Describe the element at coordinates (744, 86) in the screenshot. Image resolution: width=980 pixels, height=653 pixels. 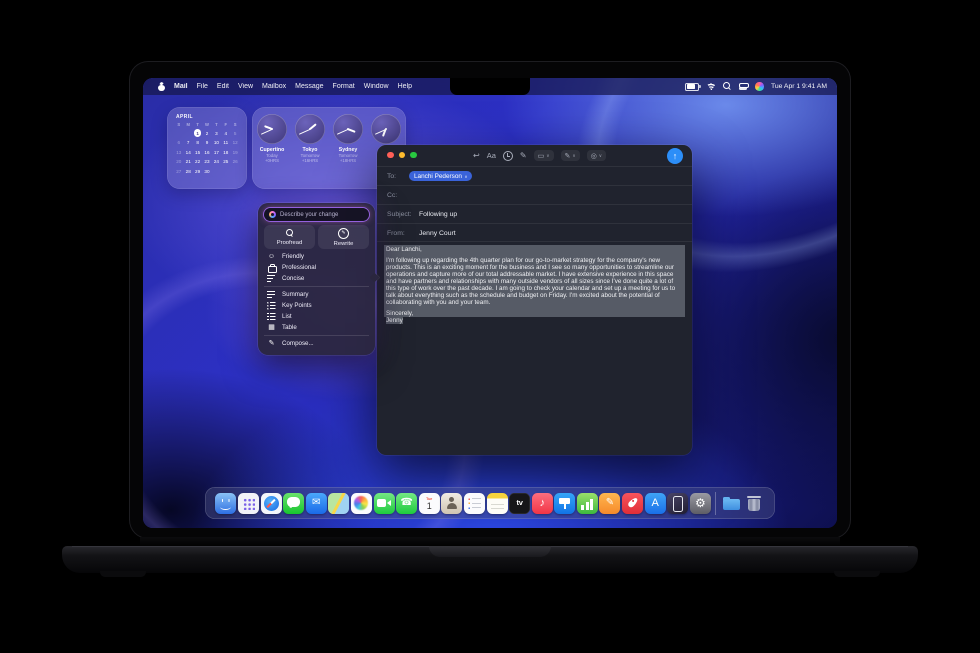
I see `control-center-icon` at that location.